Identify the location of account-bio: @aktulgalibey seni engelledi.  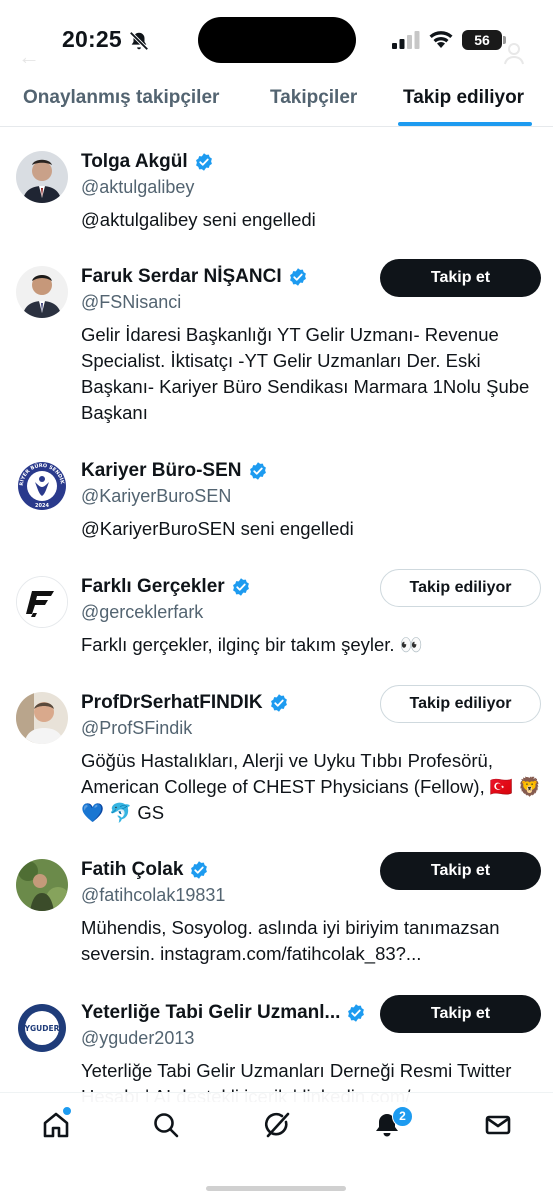
(198, 219).